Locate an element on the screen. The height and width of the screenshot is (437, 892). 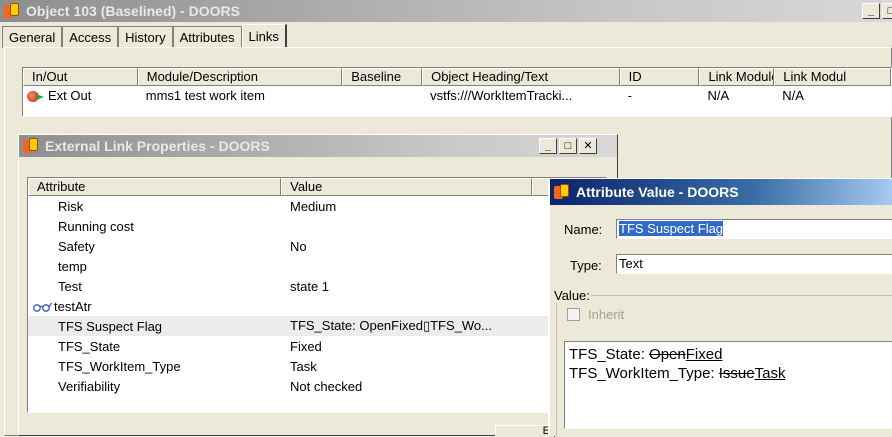
attribute-name: TFS Suspect Flag is located at coordinates (110, 326).